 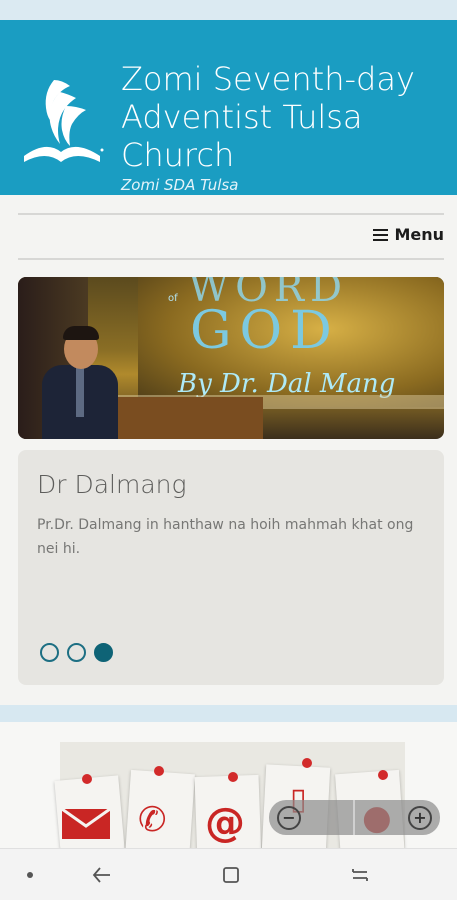 What do you see at coordinates (231, 875) in the screenshot?
I see `home-icon` at bounding box center [231, 875].